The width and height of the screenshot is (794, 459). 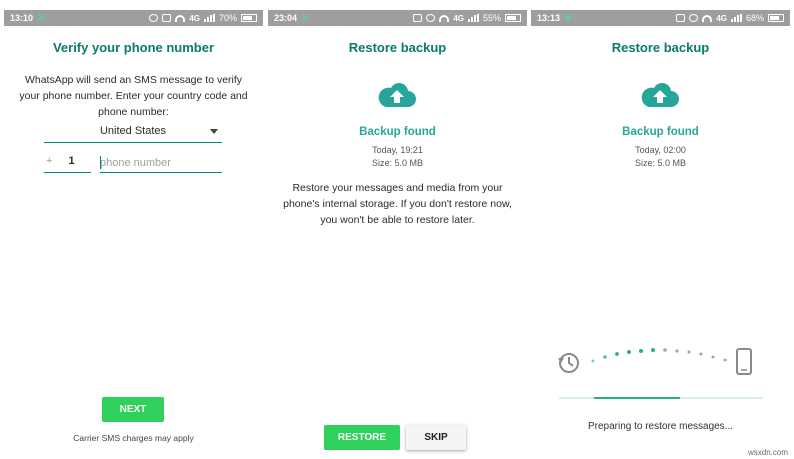 I want to click on battery-percent: 68%, so click(x=754, y=18).